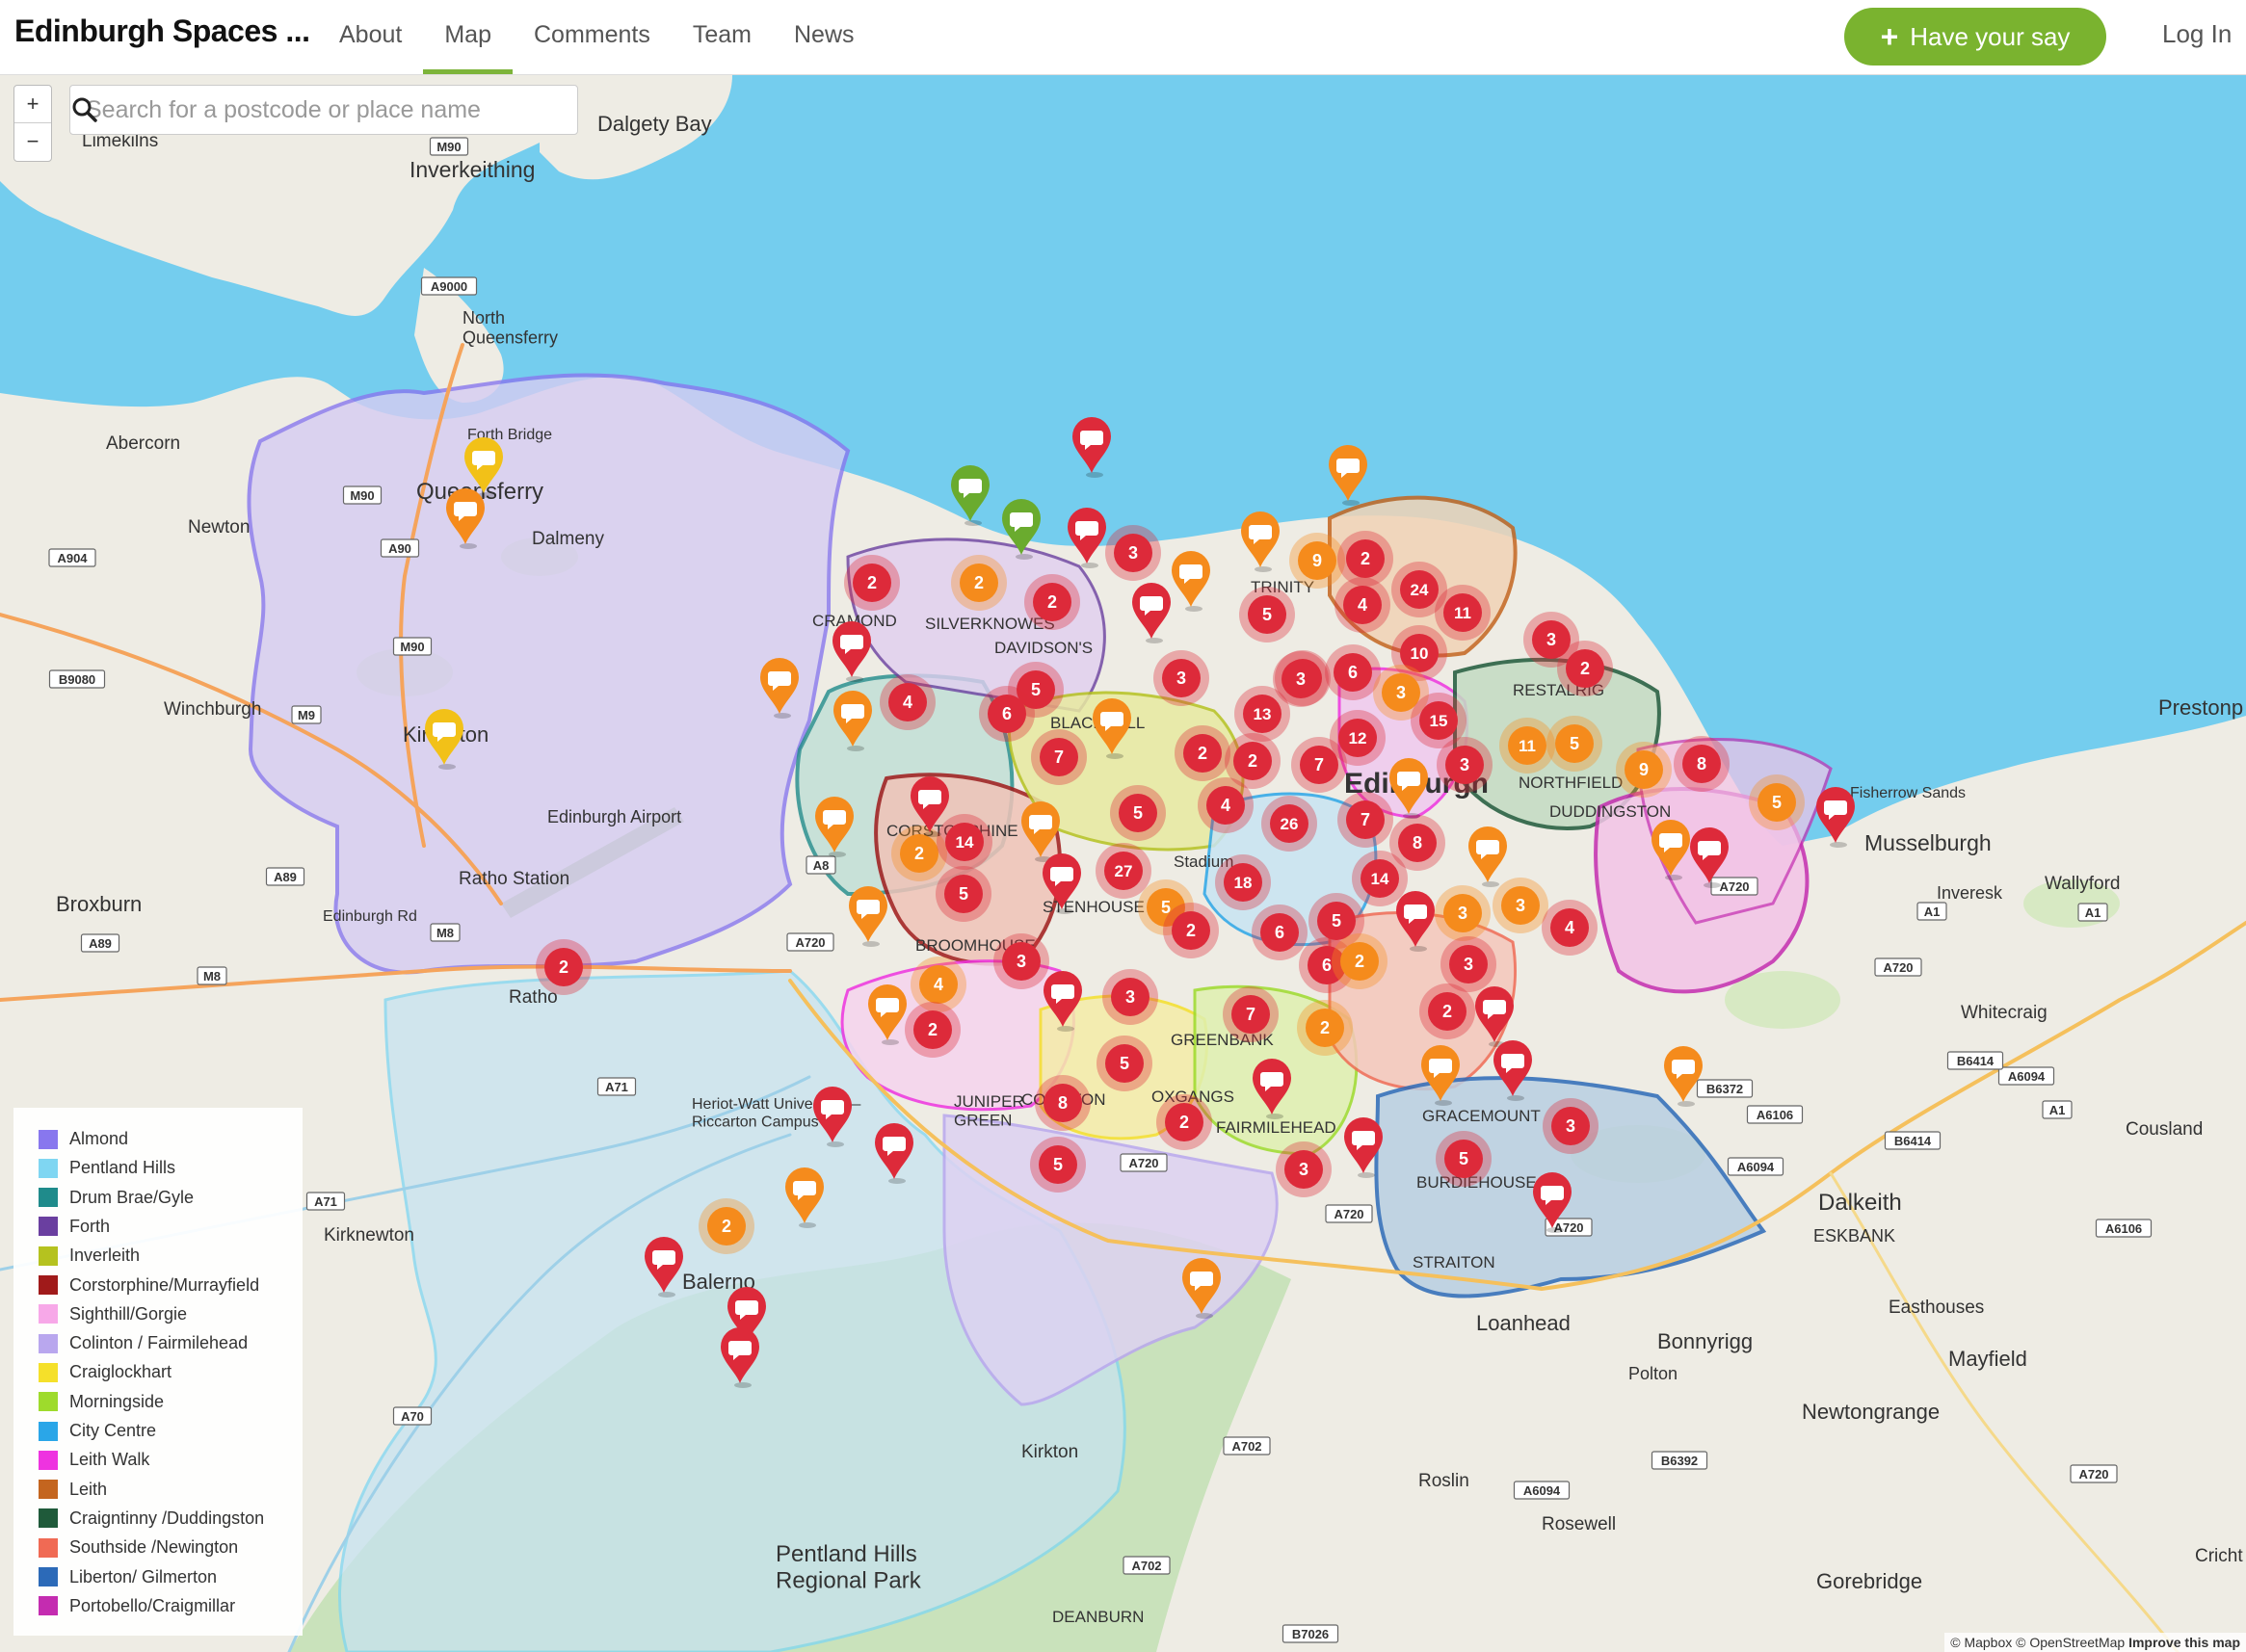 The height and width of the screenshot is (1652, 2246). I want to click on search-icon, so click(84, 109).